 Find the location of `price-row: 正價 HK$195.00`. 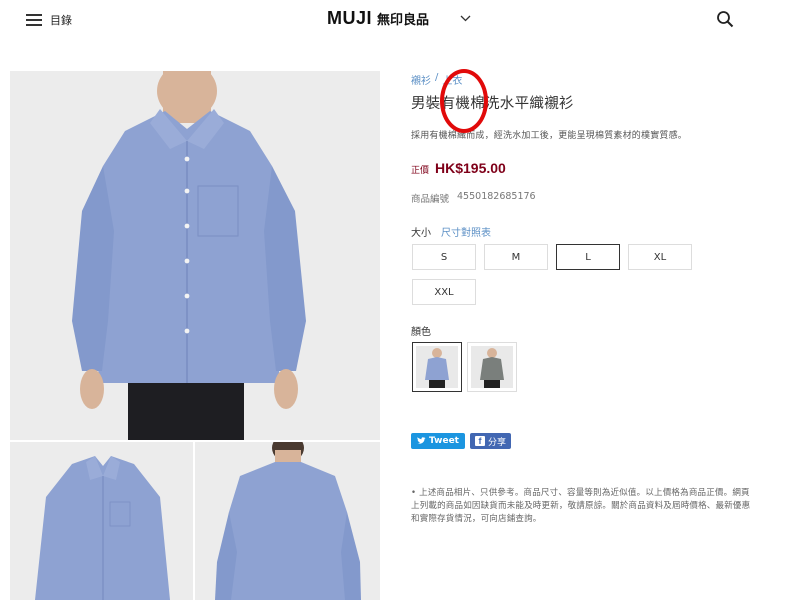

price-row: 正價 HK$195.00 is located at coordinates (458, 168).